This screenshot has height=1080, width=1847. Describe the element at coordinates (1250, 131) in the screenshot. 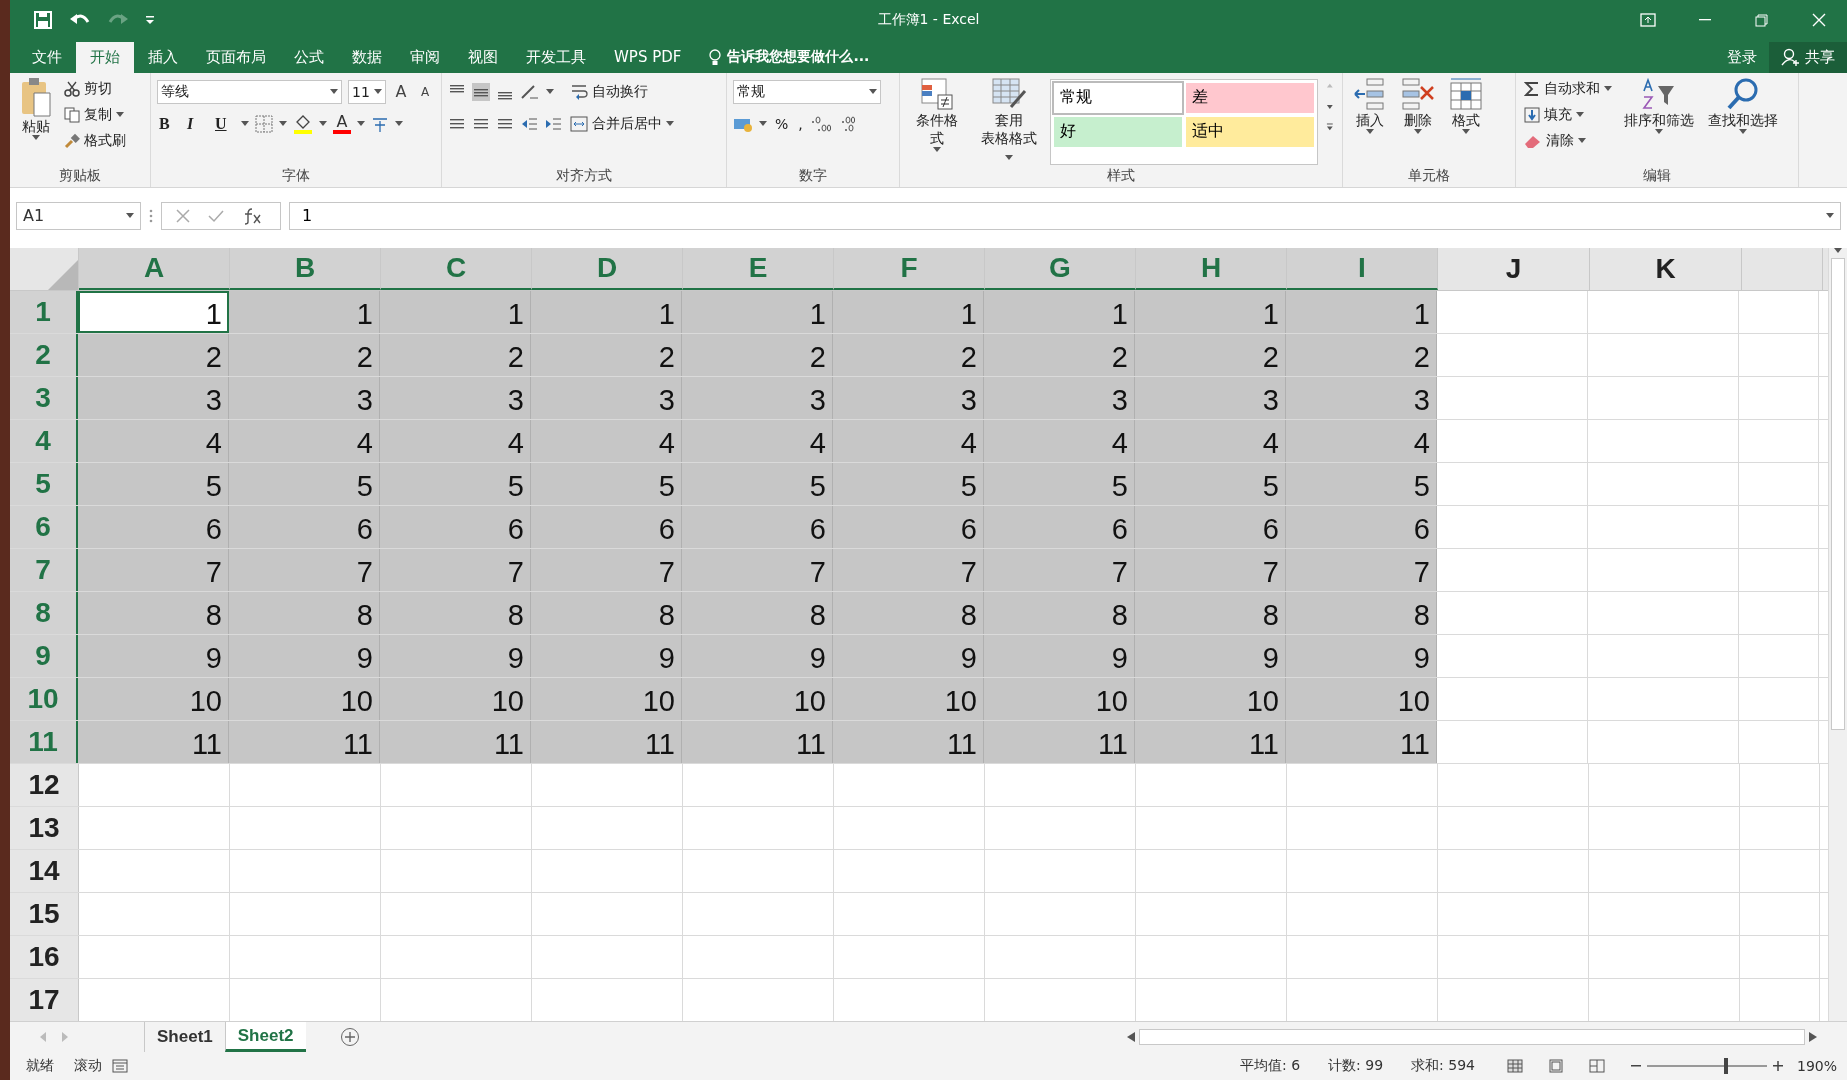

I see `cell-style-swatch: 适中` at that location.